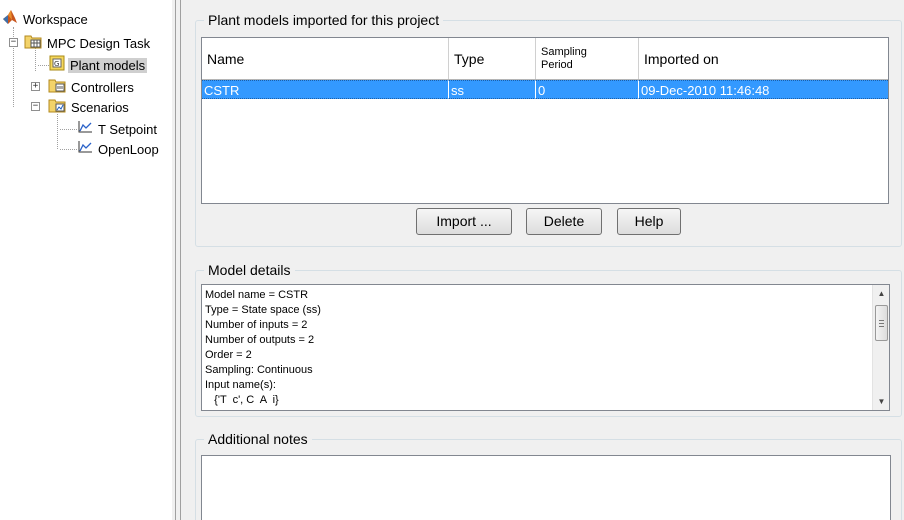 The height and width of the screenshot is (520, 904). I want to click on table-row: CSTR ss 0 09-Dec-2010 11:46:48, so click(545, 89).